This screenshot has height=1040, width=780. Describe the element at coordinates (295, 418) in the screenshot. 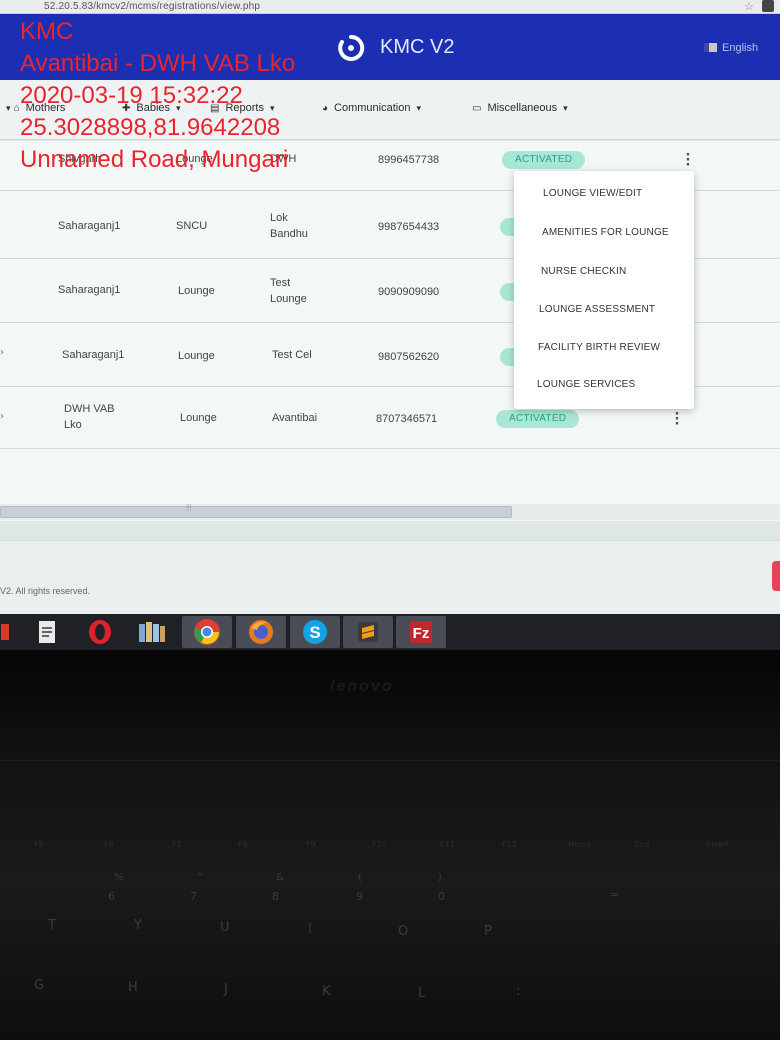

I see `facility-cell: Avantibai` at that location.